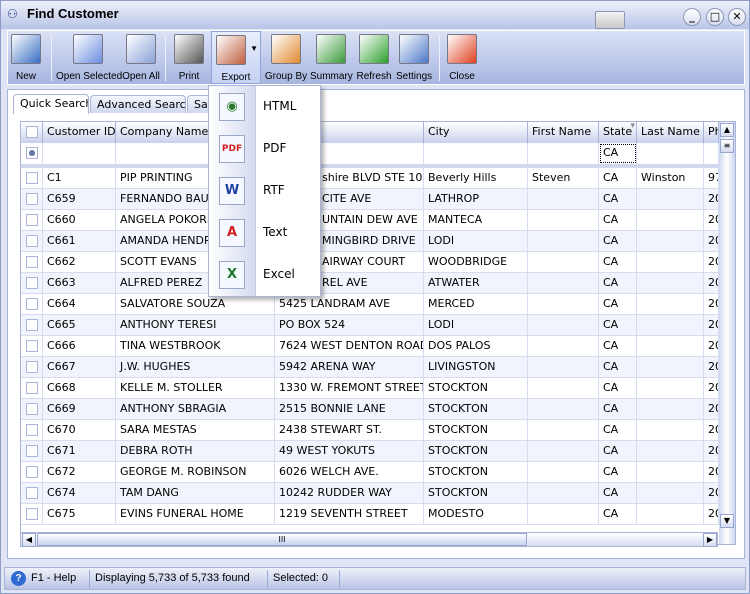 Image resolution: width=750 pixels, height=594 pixels. What do you see at coordinates (53, 578) in the screenshot?
I see `help-hint: F1 - Help` at bounding box center [53, 578].